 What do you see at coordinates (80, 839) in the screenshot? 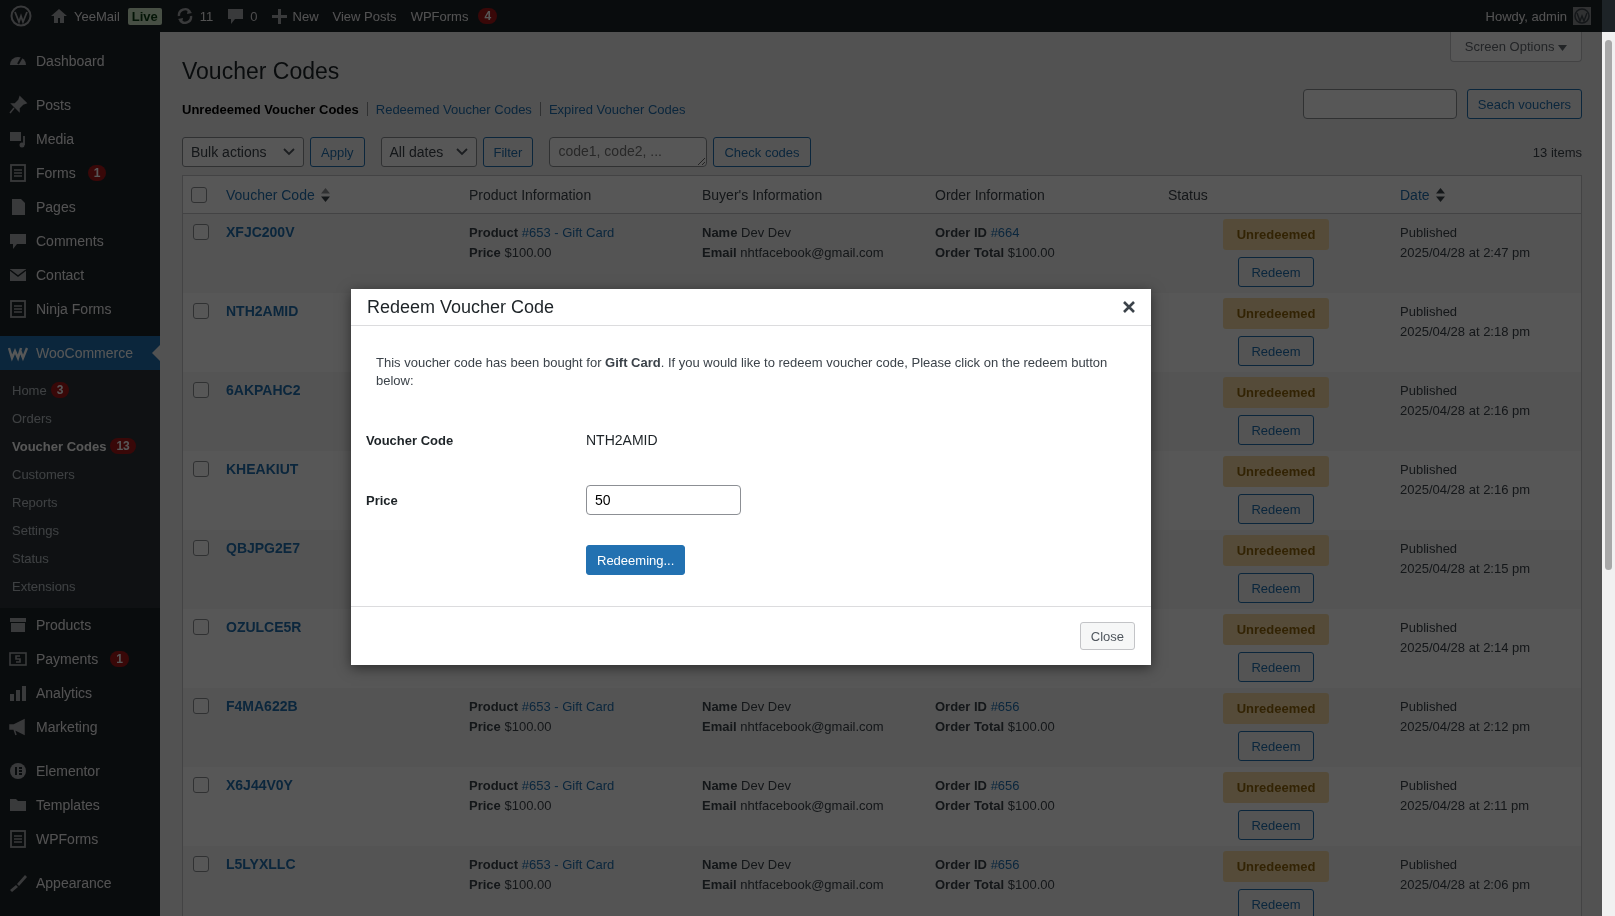
I see `sidebar-item: WPForms` at bounding box center [80, 839].